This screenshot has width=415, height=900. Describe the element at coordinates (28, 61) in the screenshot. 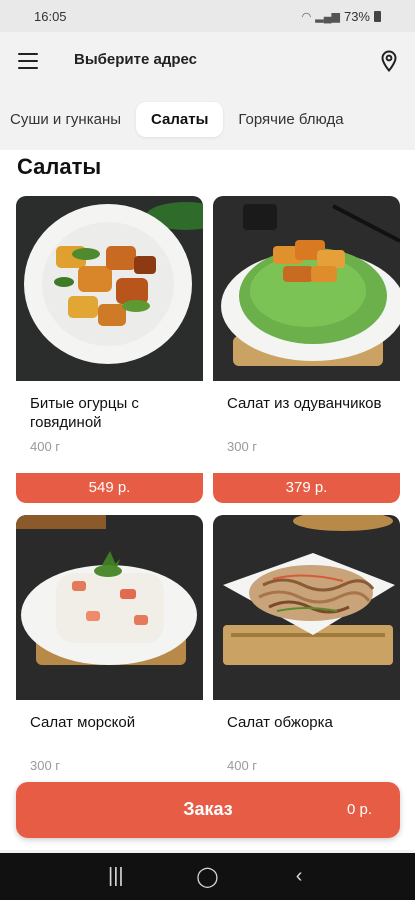

I see `menu-icon` at that location.